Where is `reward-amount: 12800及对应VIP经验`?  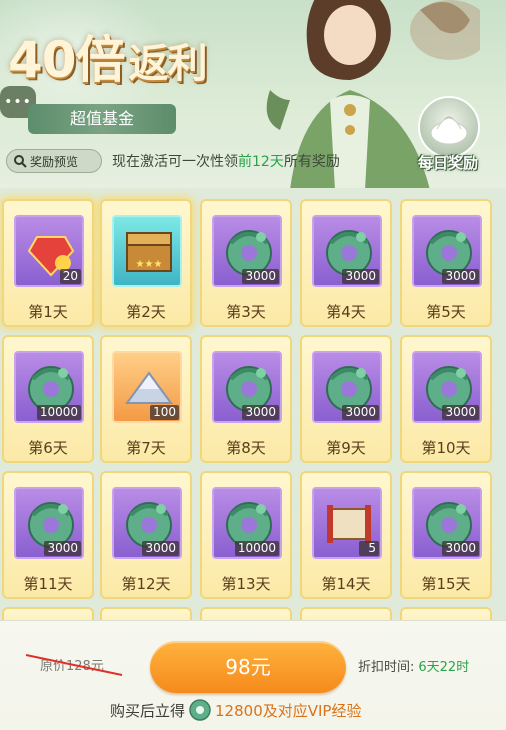 reward-amount: 12800及对应VIP经验 is located at coordinates (288, 710).